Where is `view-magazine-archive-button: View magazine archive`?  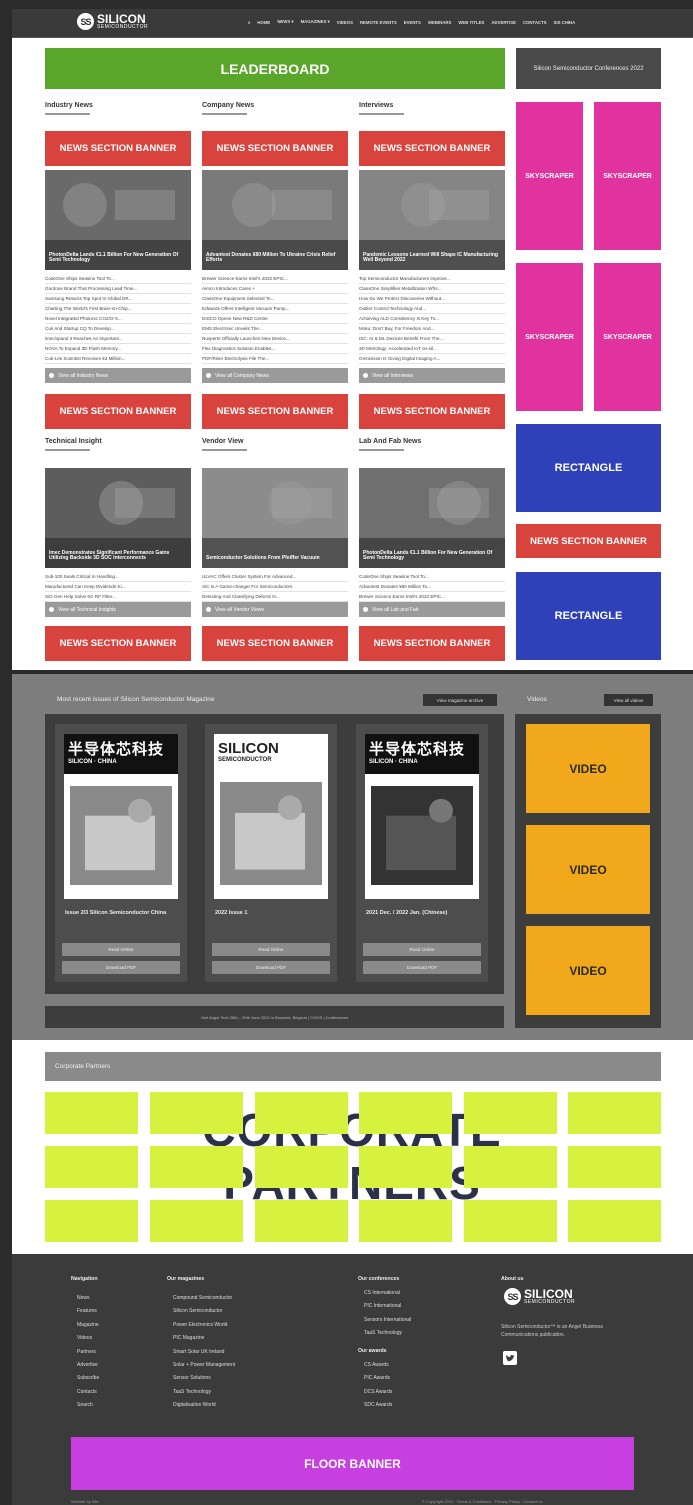
view-magazine-archive-button: View magazine archive is located at coordinates (460, 700).